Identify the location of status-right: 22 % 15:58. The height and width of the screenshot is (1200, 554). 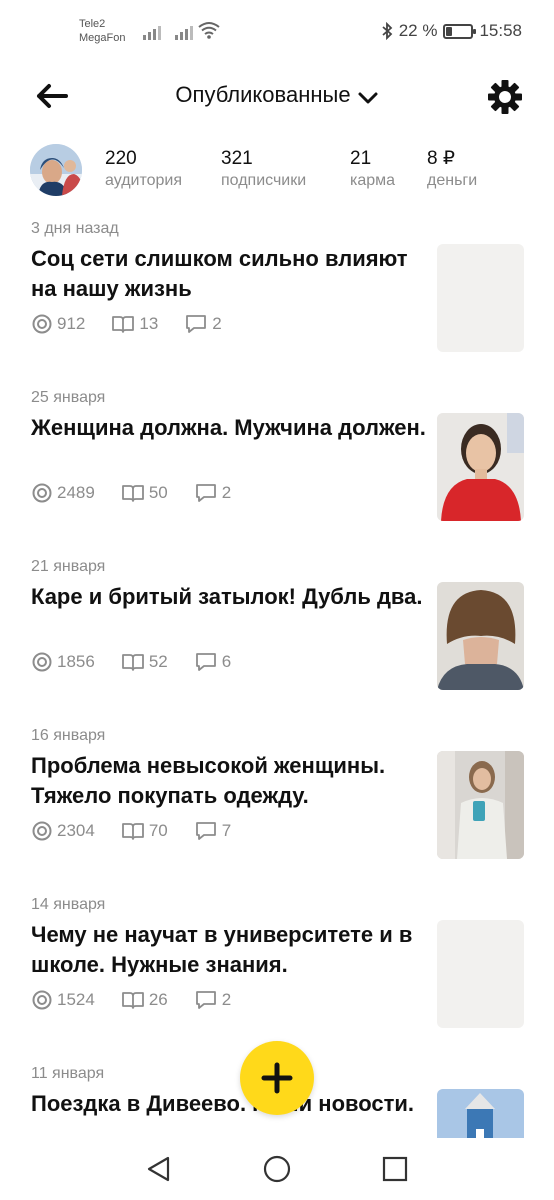
(451, 31).